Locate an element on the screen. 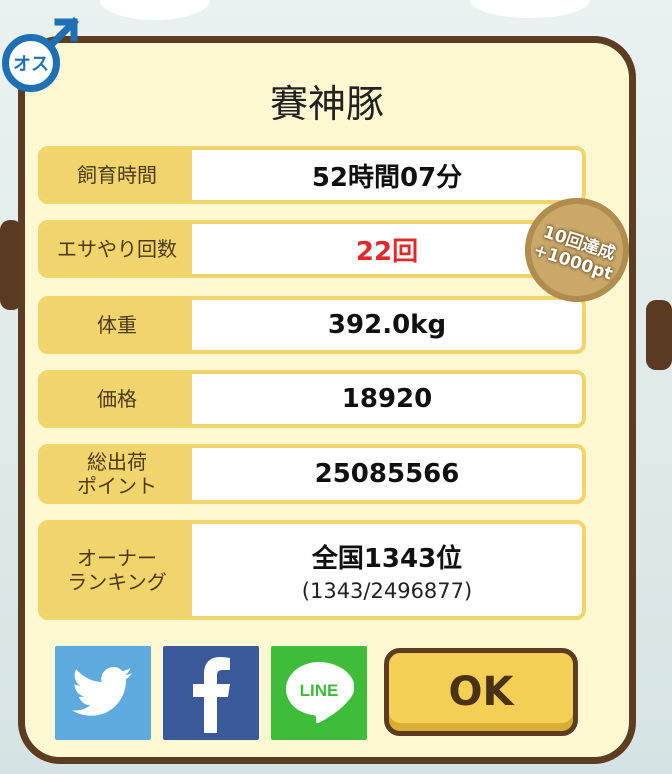 This screenshot has height=774, width=672. row-value: 全国1343位 (1343/2496877) is located at coordinates (387, 570).